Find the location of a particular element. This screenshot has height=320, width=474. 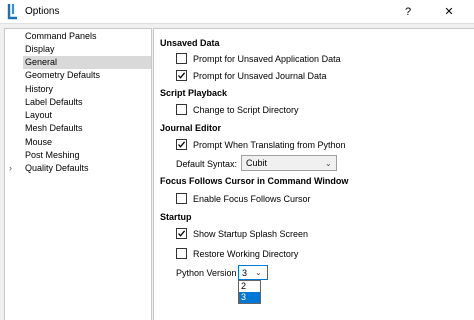

prompt-unsaved-journal-label: Prompt for Unsaved Journal Data is located at coordinates (260, 76).